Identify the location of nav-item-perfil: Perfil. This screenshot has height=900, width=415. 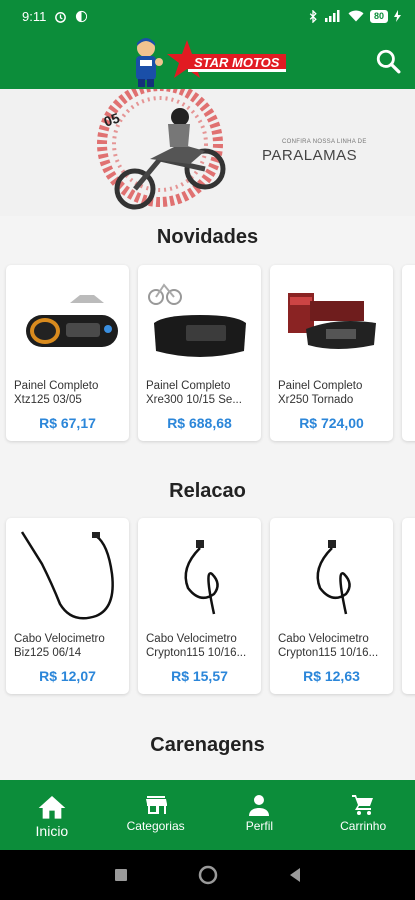
(260, 815).